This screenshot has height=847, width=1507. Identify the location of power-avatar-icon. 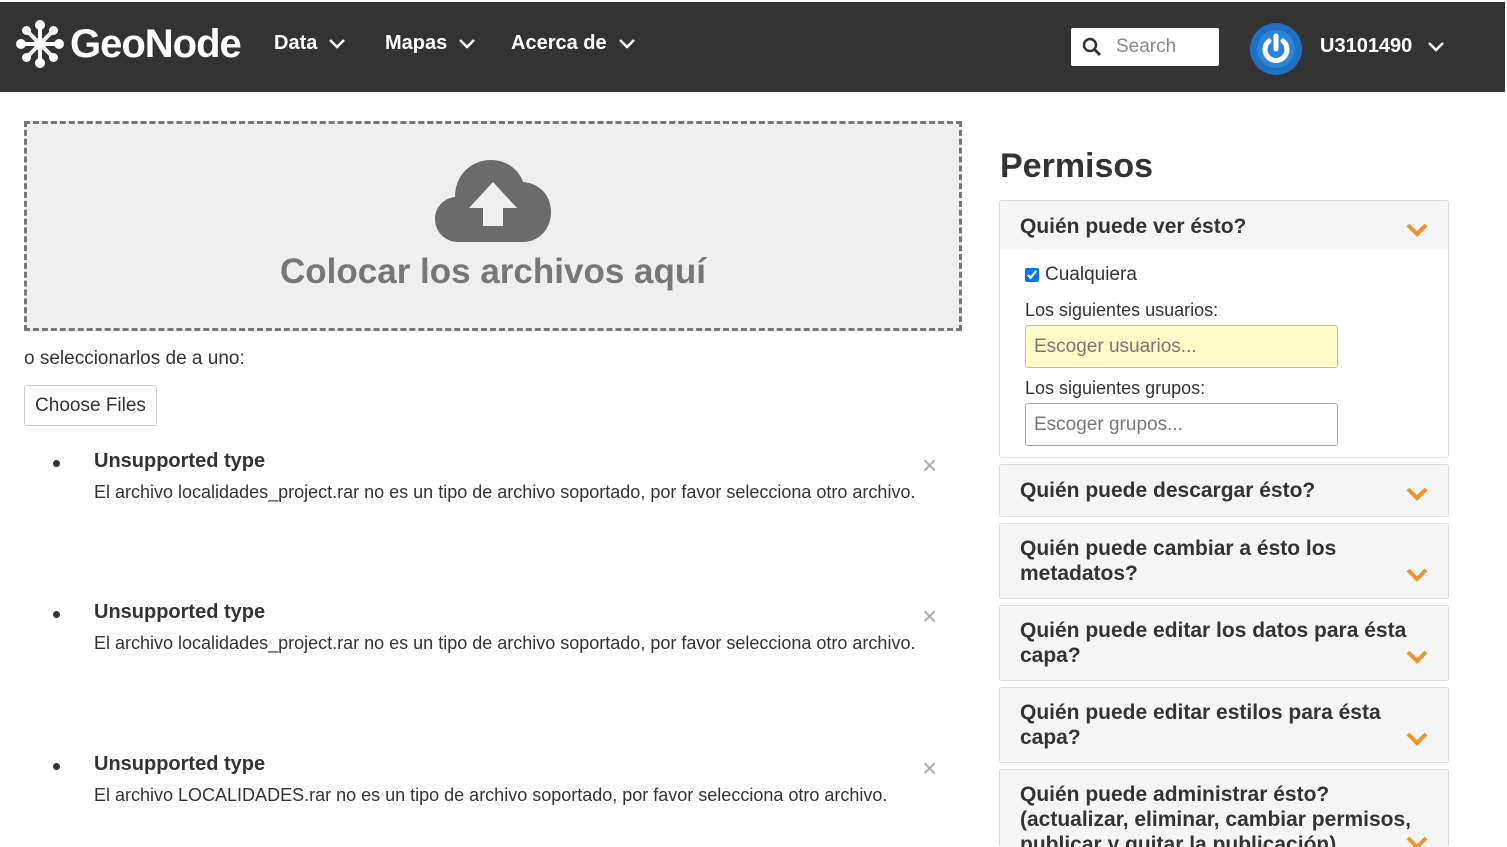
(1276, 49).